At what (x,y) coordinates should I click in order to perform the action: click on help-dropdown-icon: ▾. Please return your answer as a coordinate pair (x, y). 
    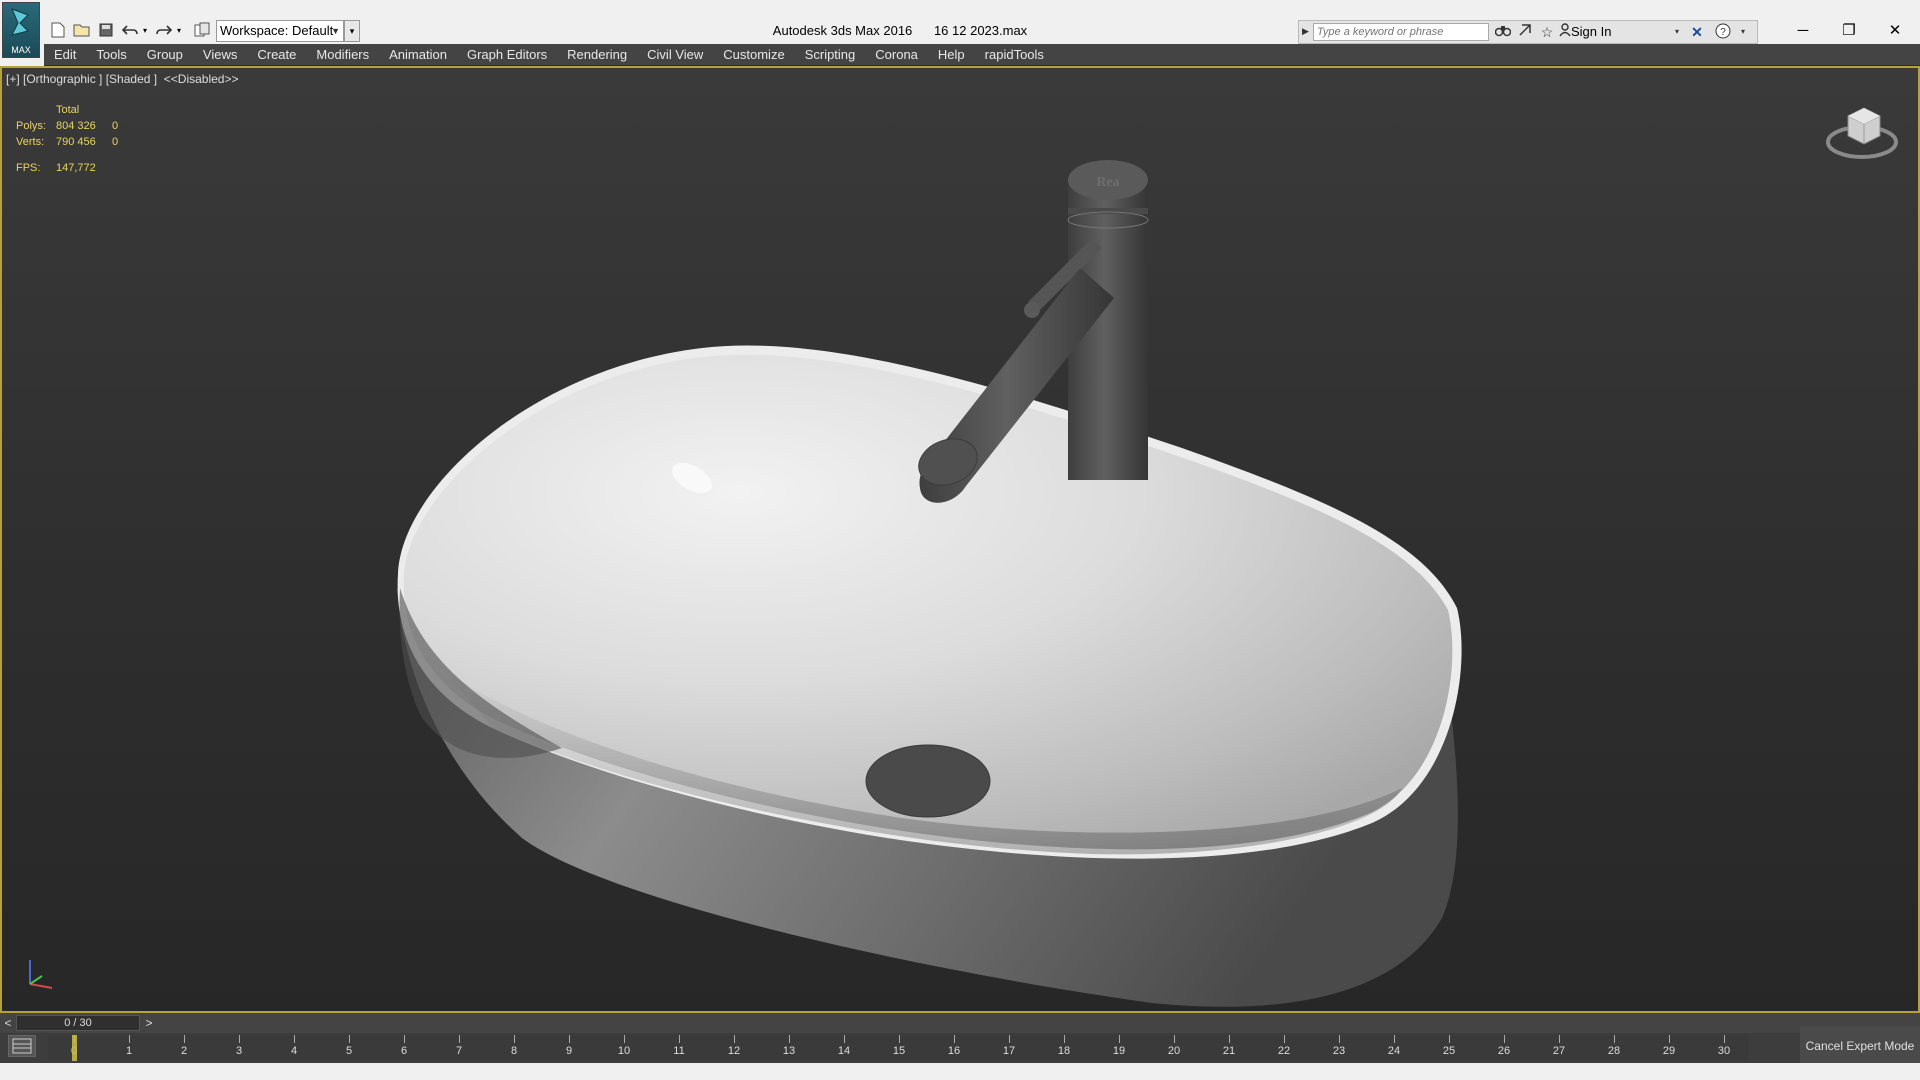
    Looking at the image, I should click on (1743, 32).